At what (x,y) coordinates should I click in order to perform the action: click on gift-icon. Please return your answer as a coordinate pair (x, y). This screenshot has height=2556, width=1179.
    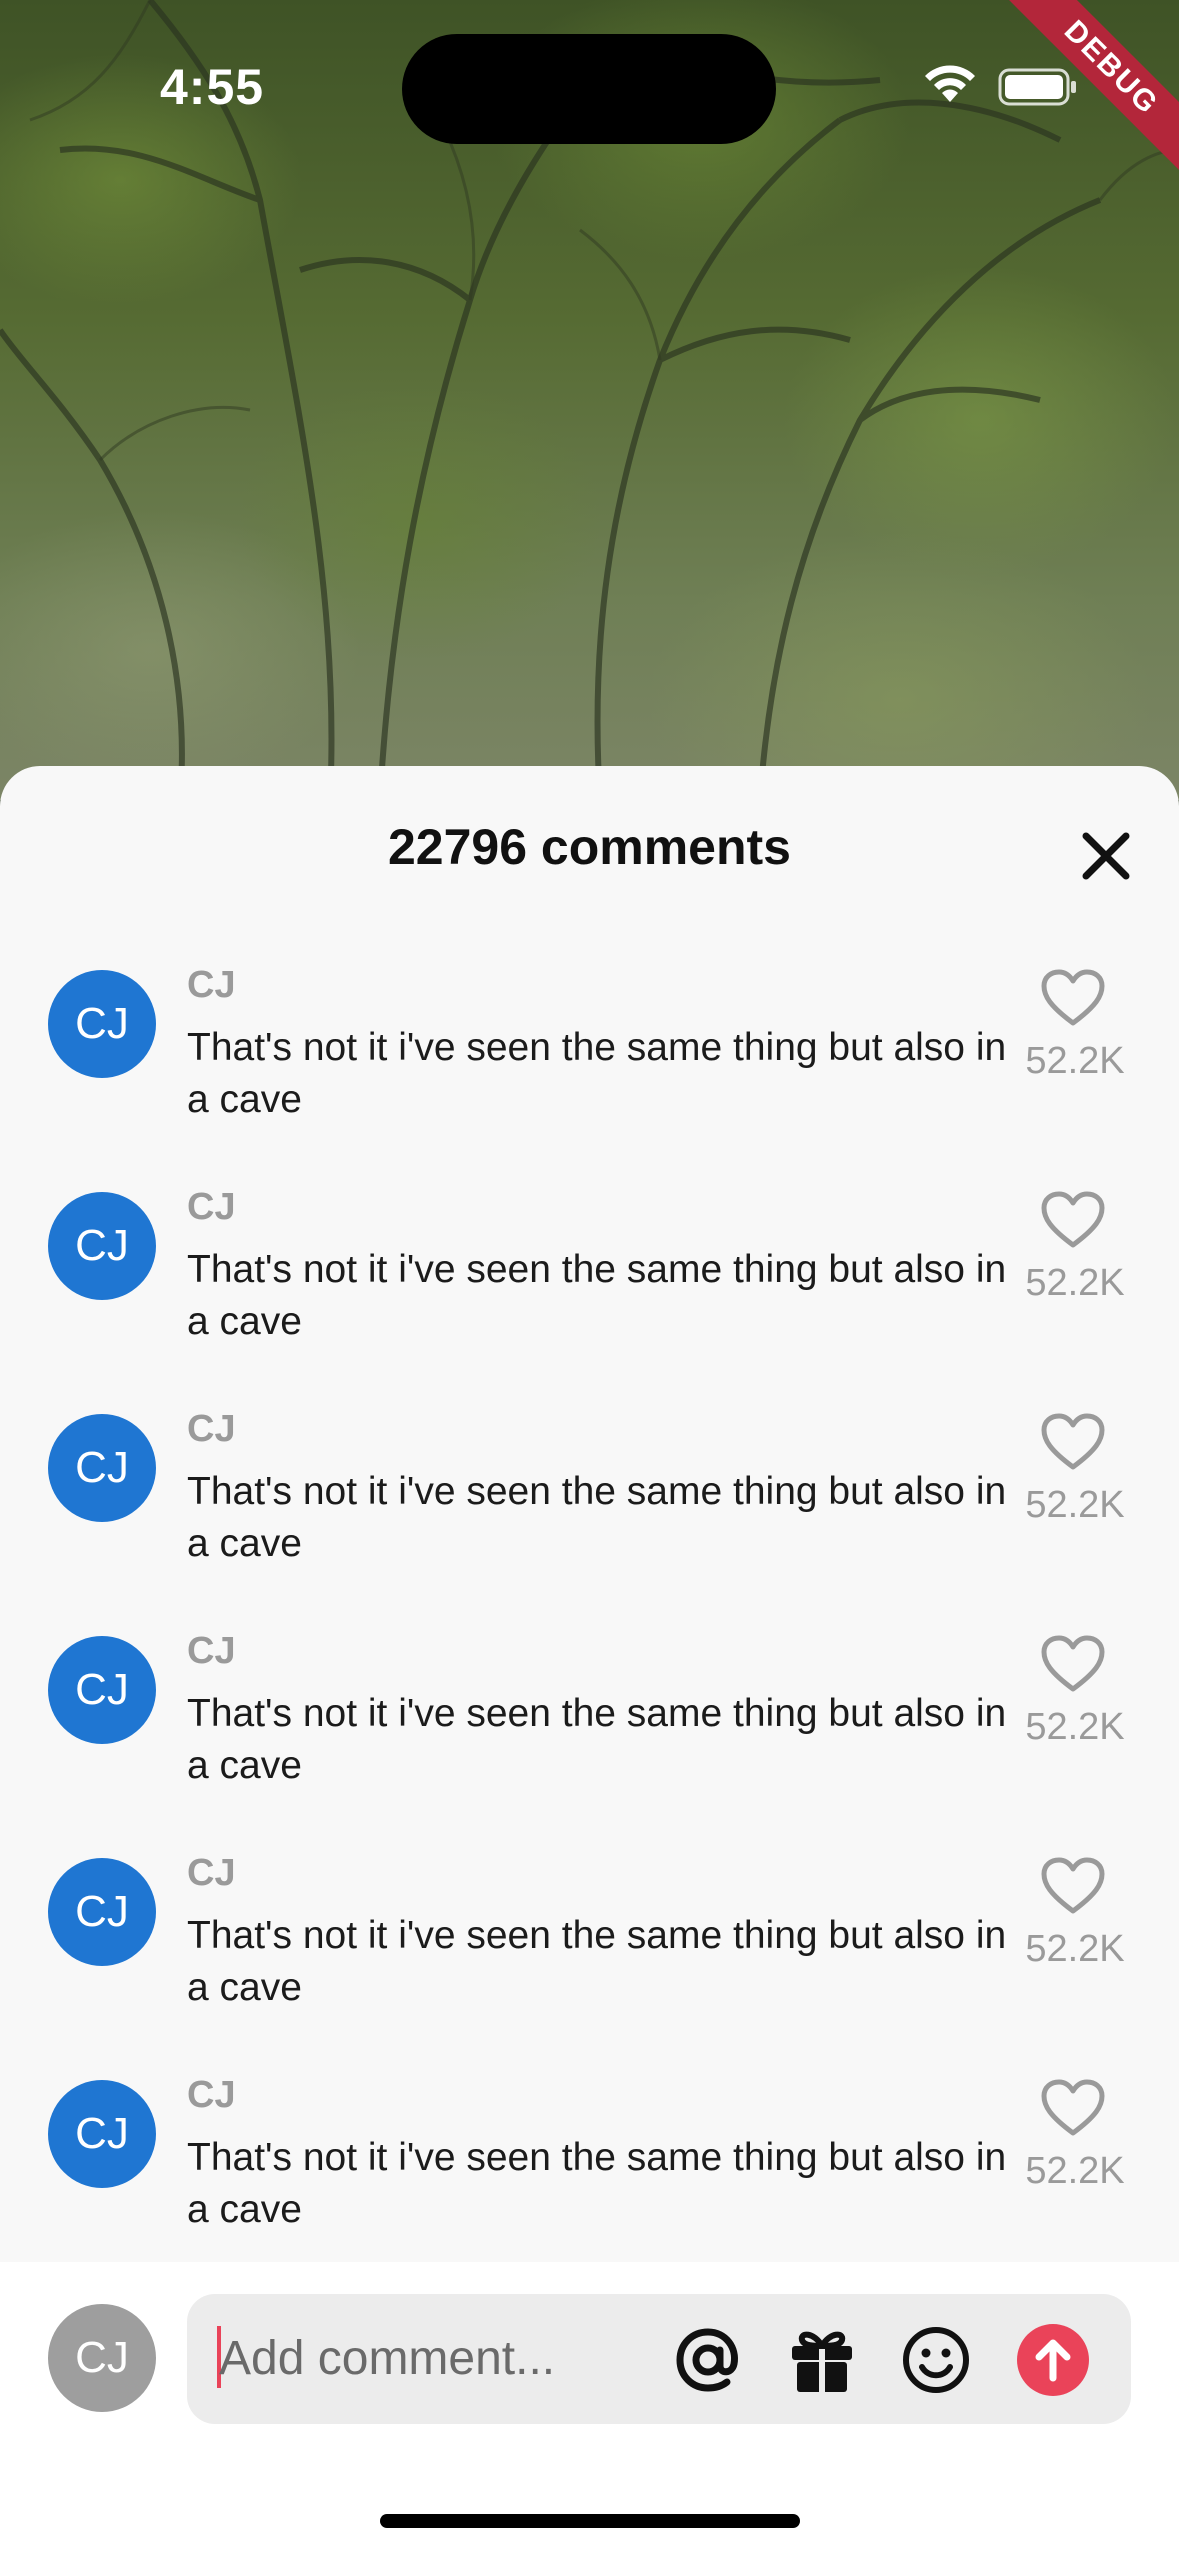
    Looking at the image, I should click on (822, 2360).